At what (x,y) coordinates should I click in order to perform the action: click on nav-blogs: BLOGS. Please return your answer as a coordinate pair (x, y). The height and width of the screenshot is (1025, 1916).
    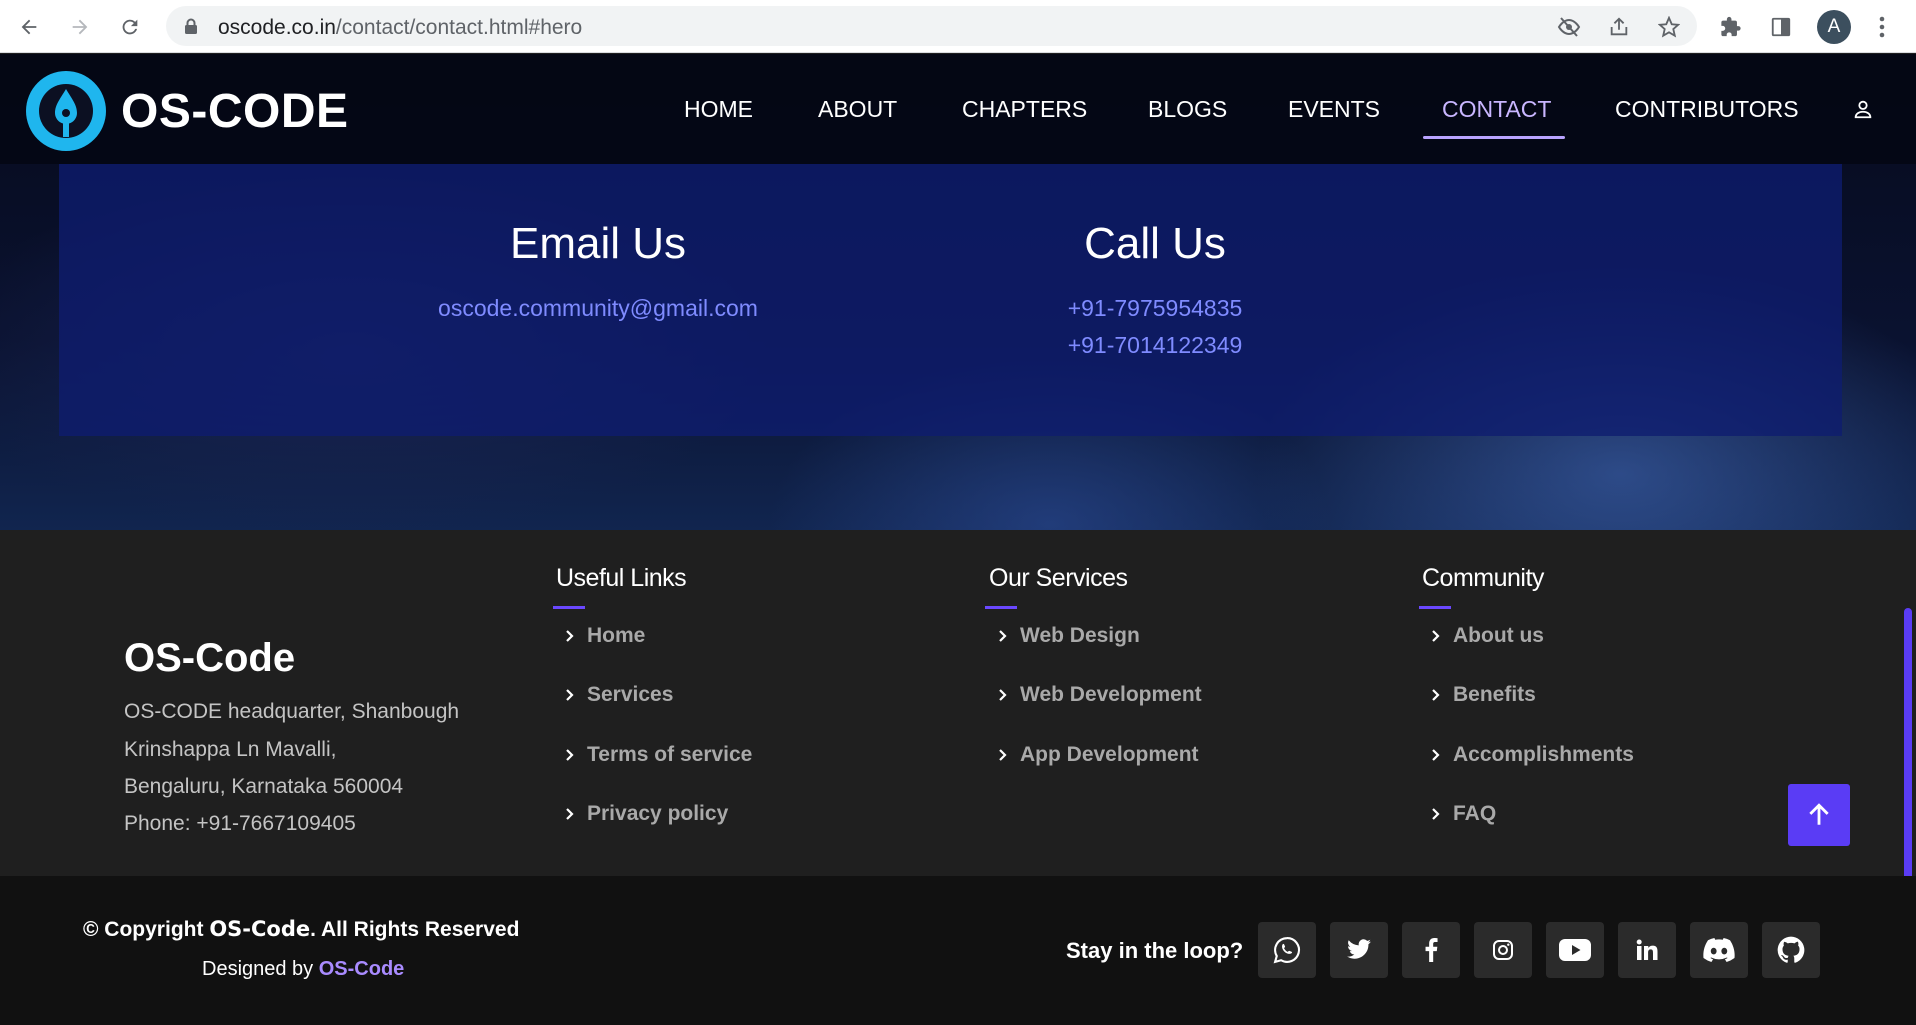
    Looking at the image, I should click on (1187, 109).